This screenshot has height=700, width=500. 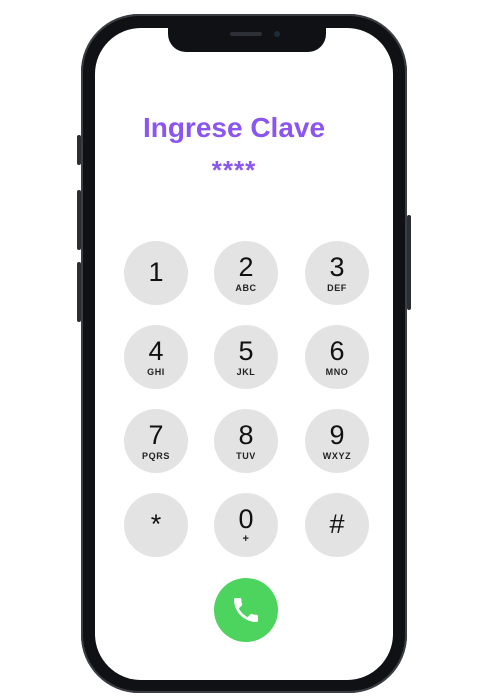 I want to click on key-5: 5 JKL, so click(x=246, y=357).